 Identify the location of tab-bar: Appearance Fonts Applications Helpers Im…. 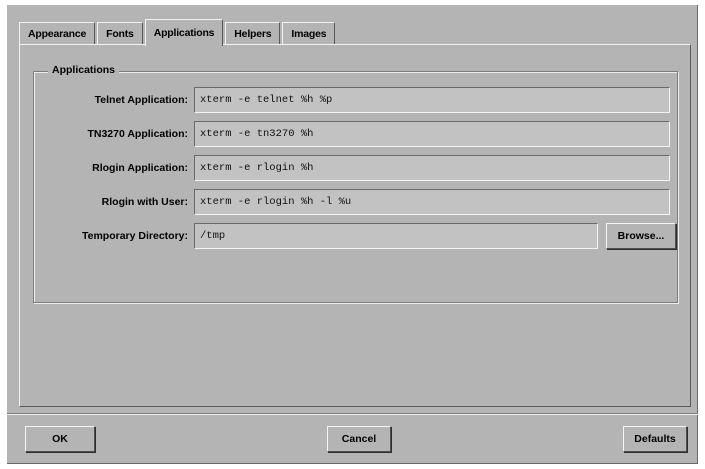
(178, 32).